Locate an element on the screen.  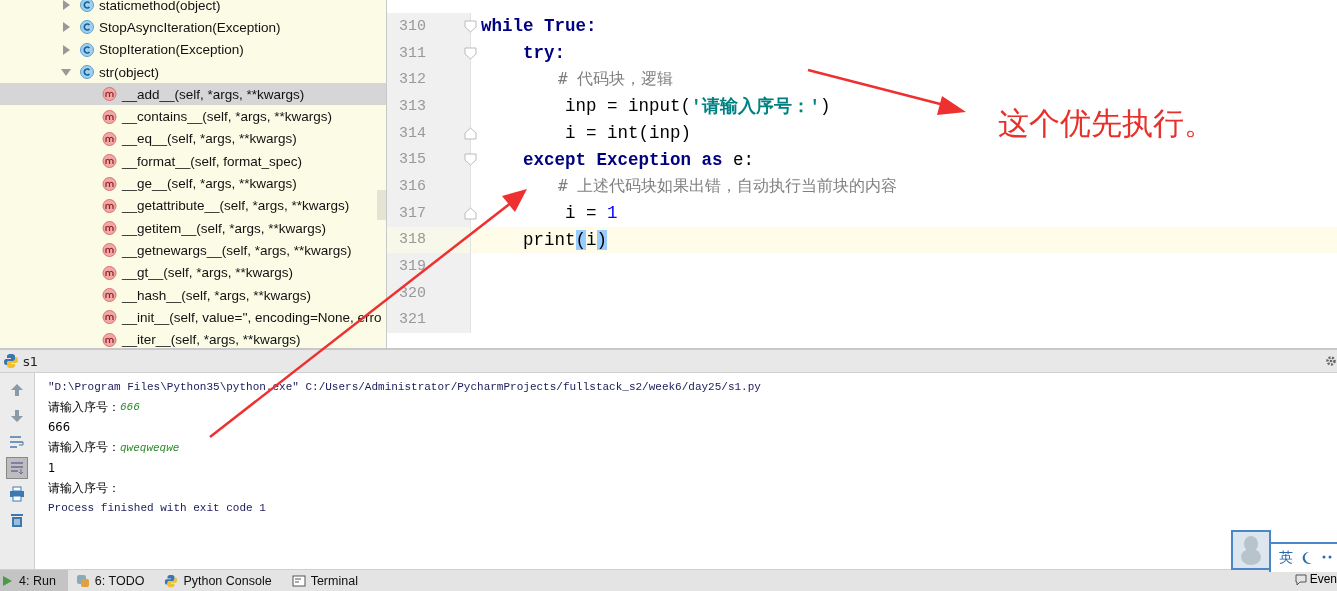
line-number: 320 is located at coordinates (412, 293).